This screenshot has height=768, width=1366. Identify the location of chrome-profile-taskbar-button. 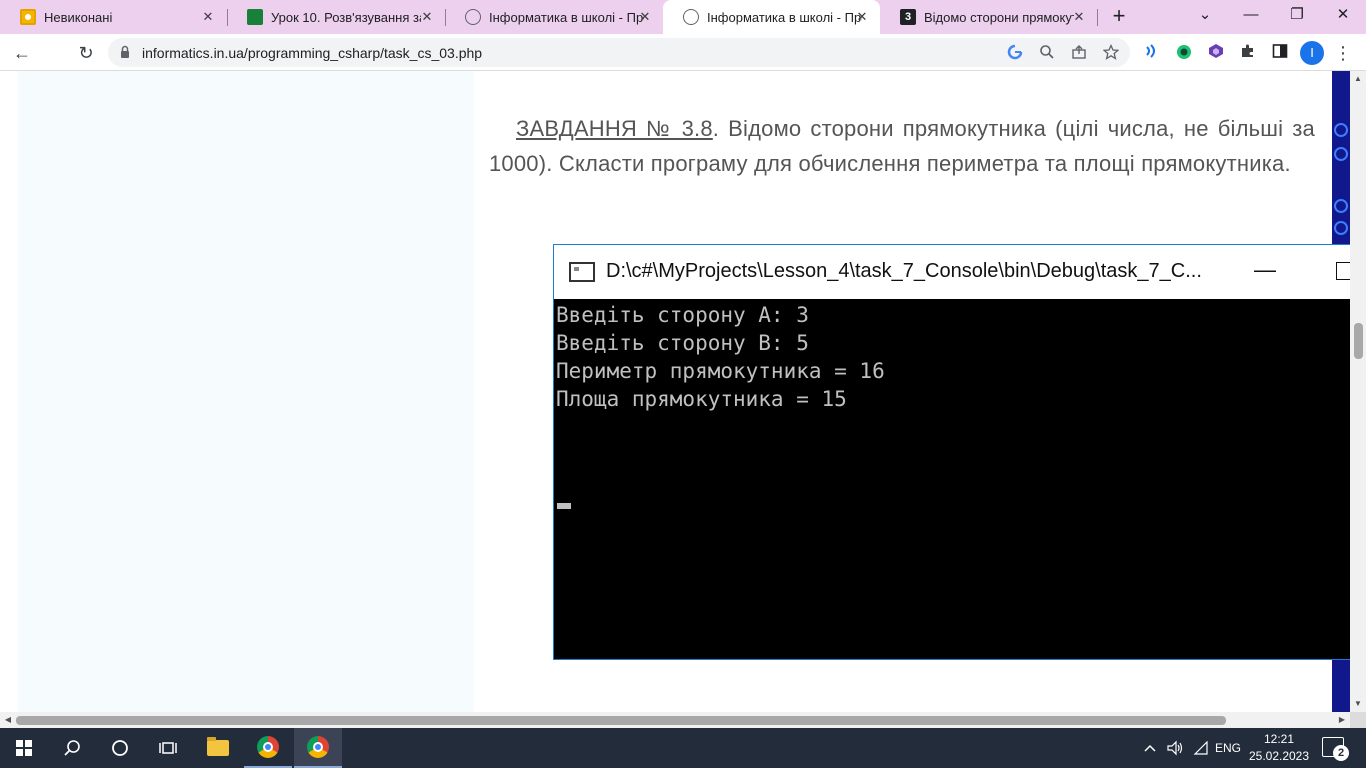
(318, 748).